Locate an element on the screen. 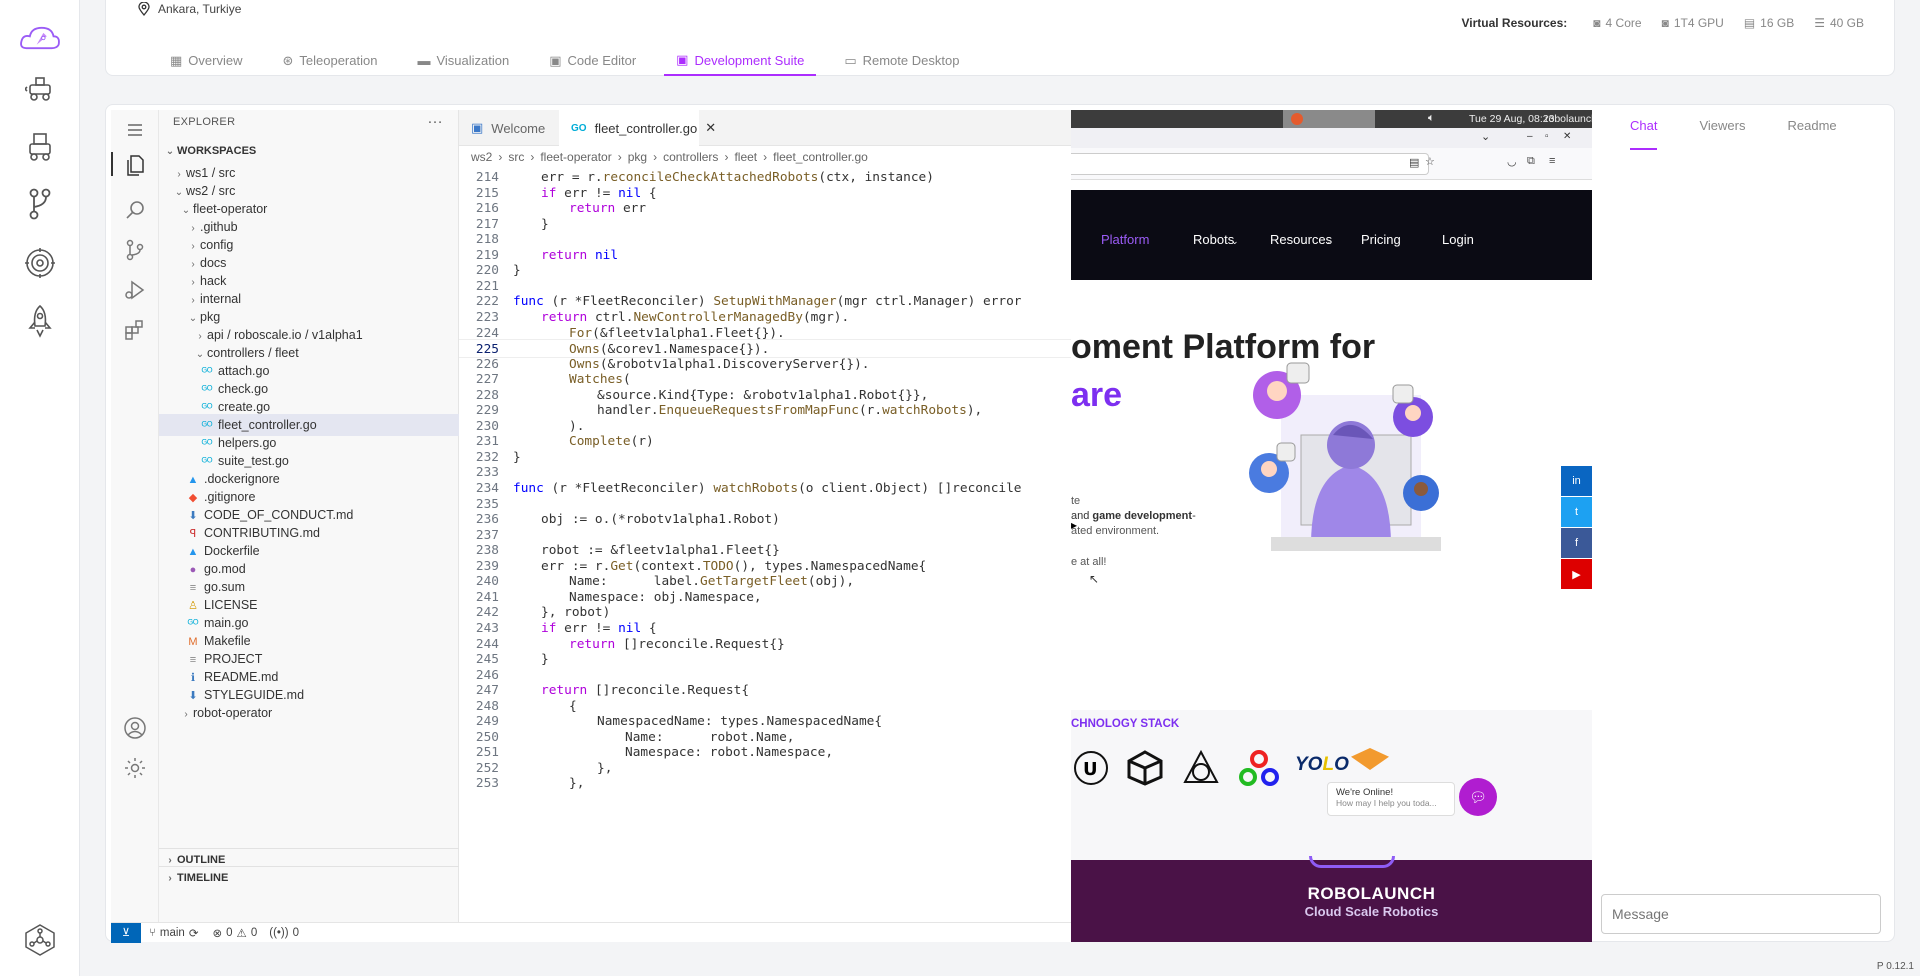 The height and width of the screenshot is (976, 1920). tree-item-label: docs is located at coordinates (213, 263).